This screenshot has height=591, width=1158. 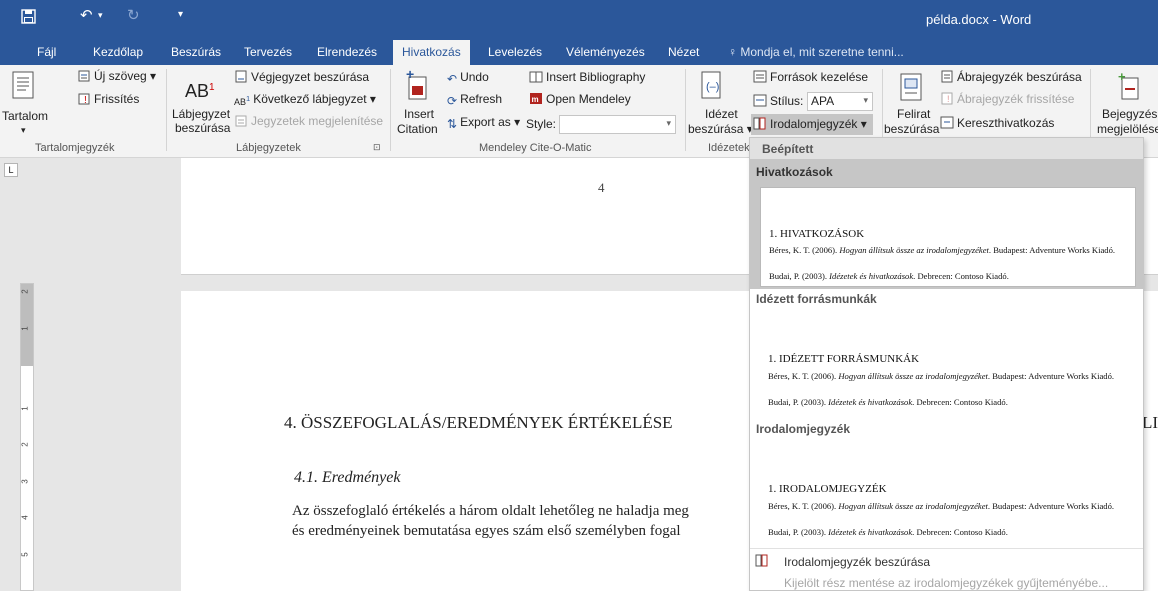 What do you see at coordinates (536, 78) in the screenshot?
I see `bibliography-icon` at bounding box center [536, 78].